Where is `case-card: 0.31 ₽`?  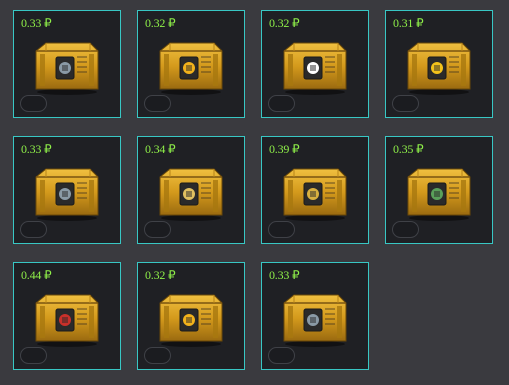
case-card: 0.31 ₽ is located at coordinates (439, 64).